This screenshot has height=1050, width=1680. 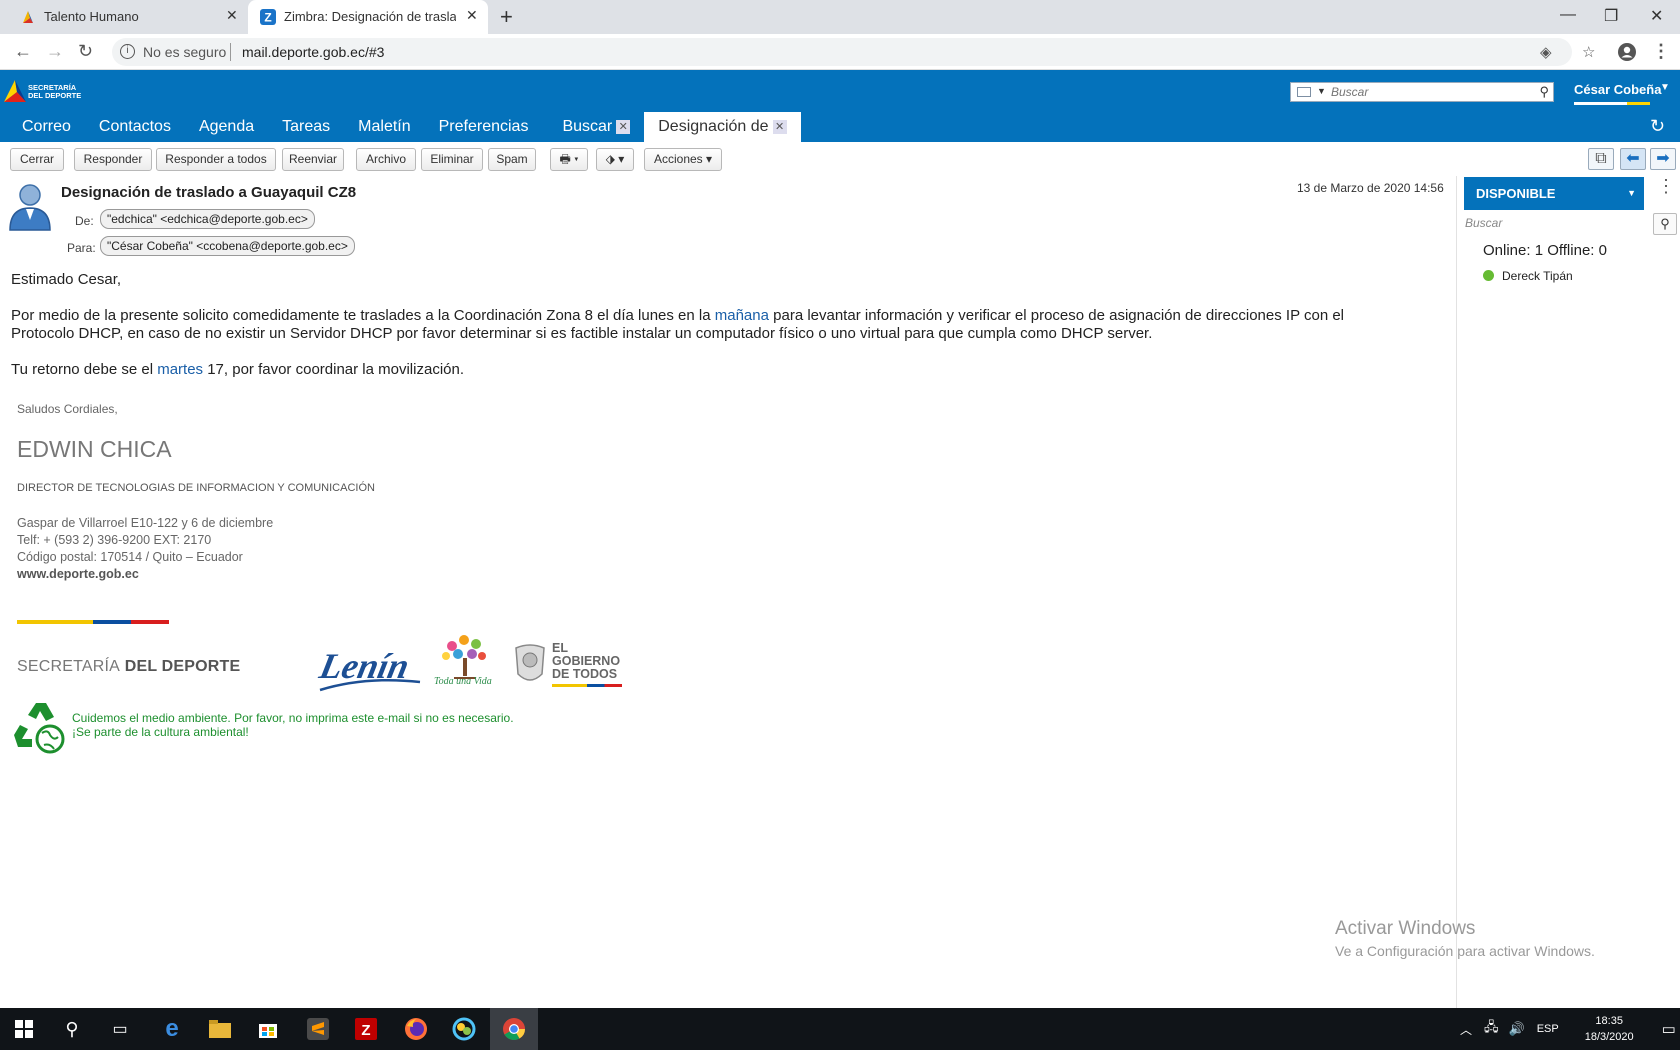 What do you see at coordinates (227, 246) in the screenshot?
I see `to-address: "César Cobeña" <ccobena@deporte.gob.ec>` at bounding box center [227, 246].